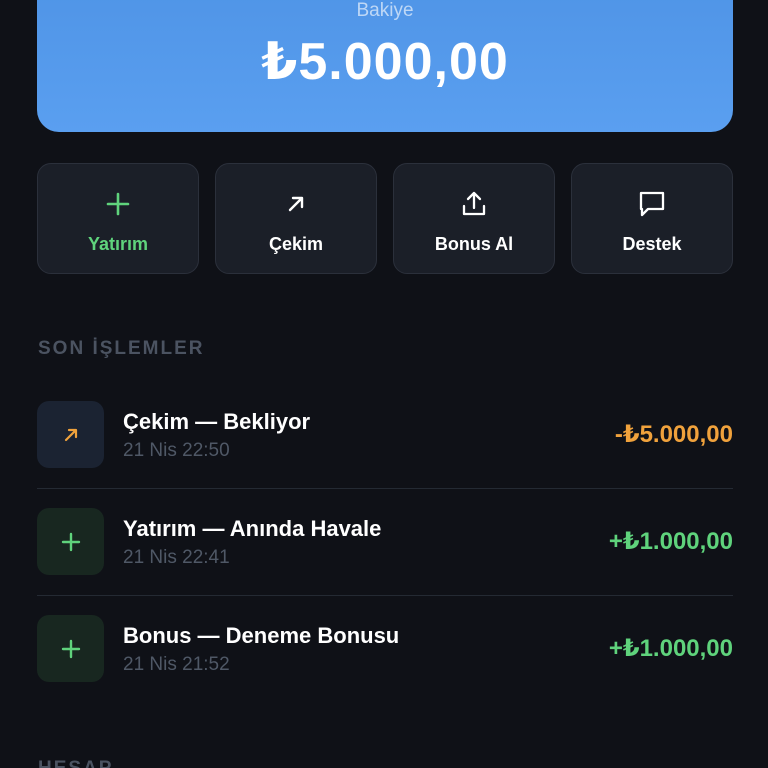  I want to click on deposit-button: Yatırım, so click(118, 218).